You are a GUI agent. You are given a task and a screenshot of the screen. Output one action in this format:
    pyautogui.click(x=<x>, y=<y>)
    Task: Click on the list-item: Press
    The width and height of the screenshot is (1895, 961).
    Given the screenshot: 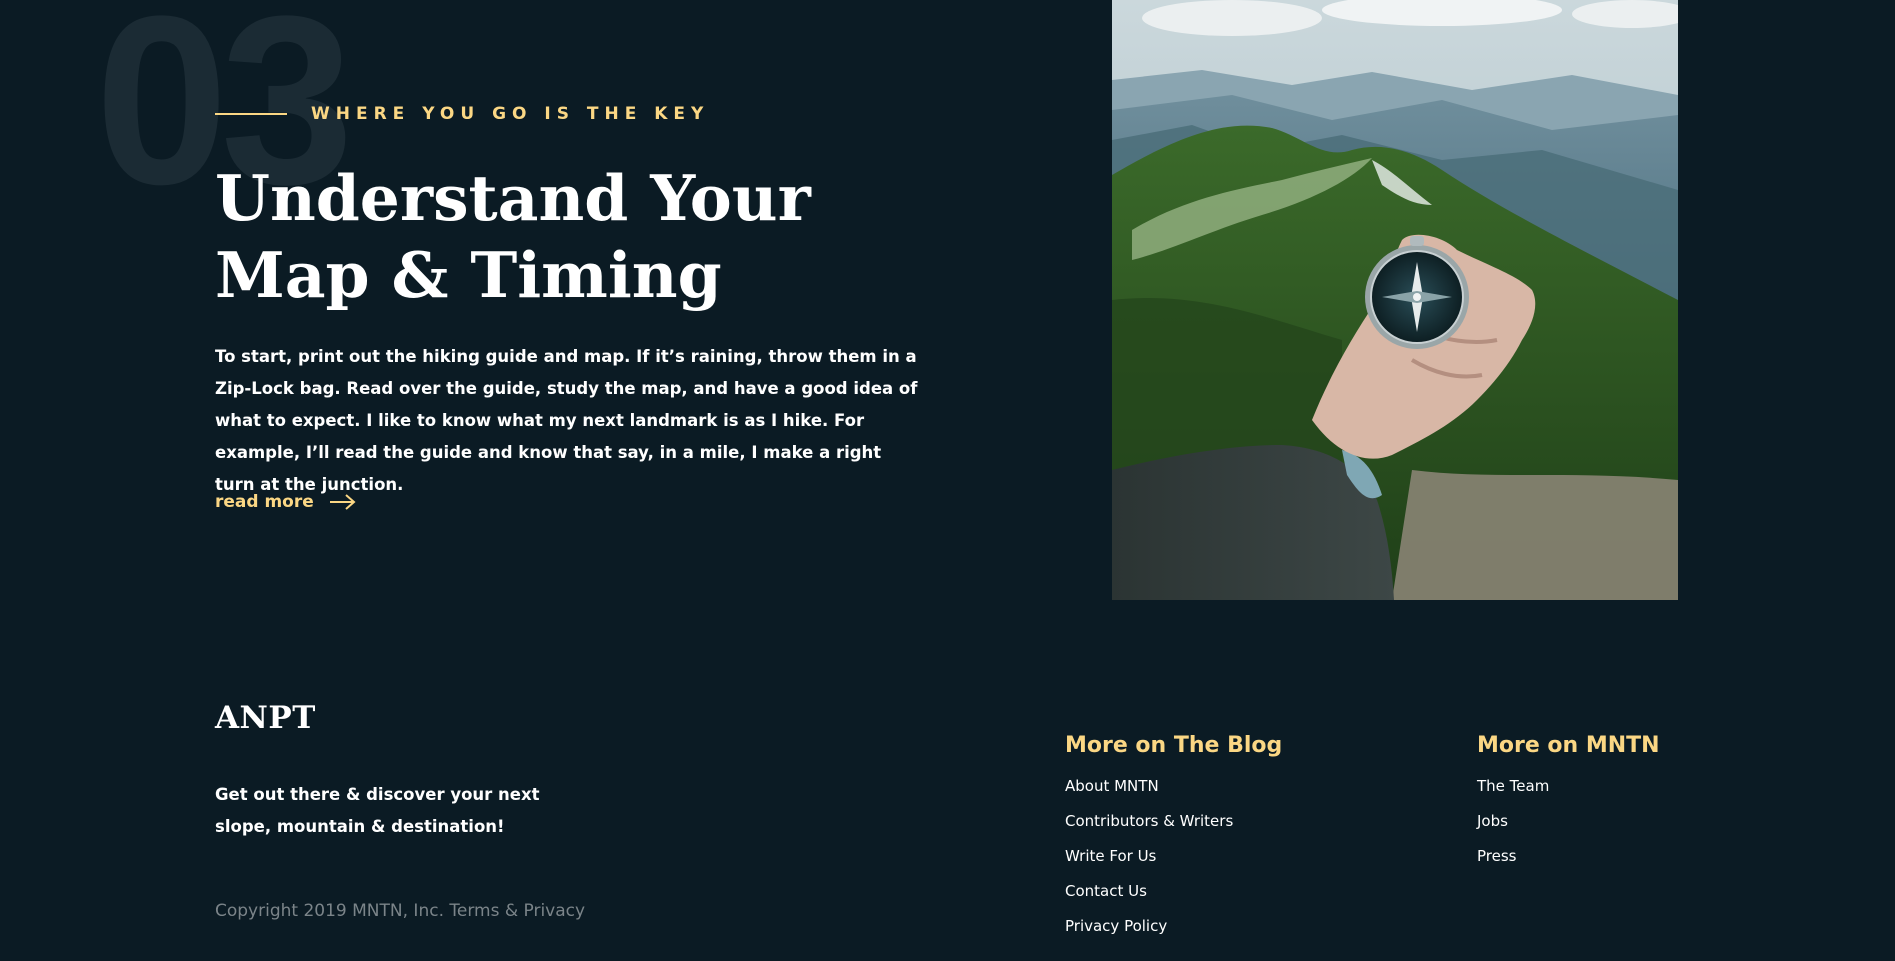 What is the action you would take?
    pyautogui.click(x=1568, y=863)
    